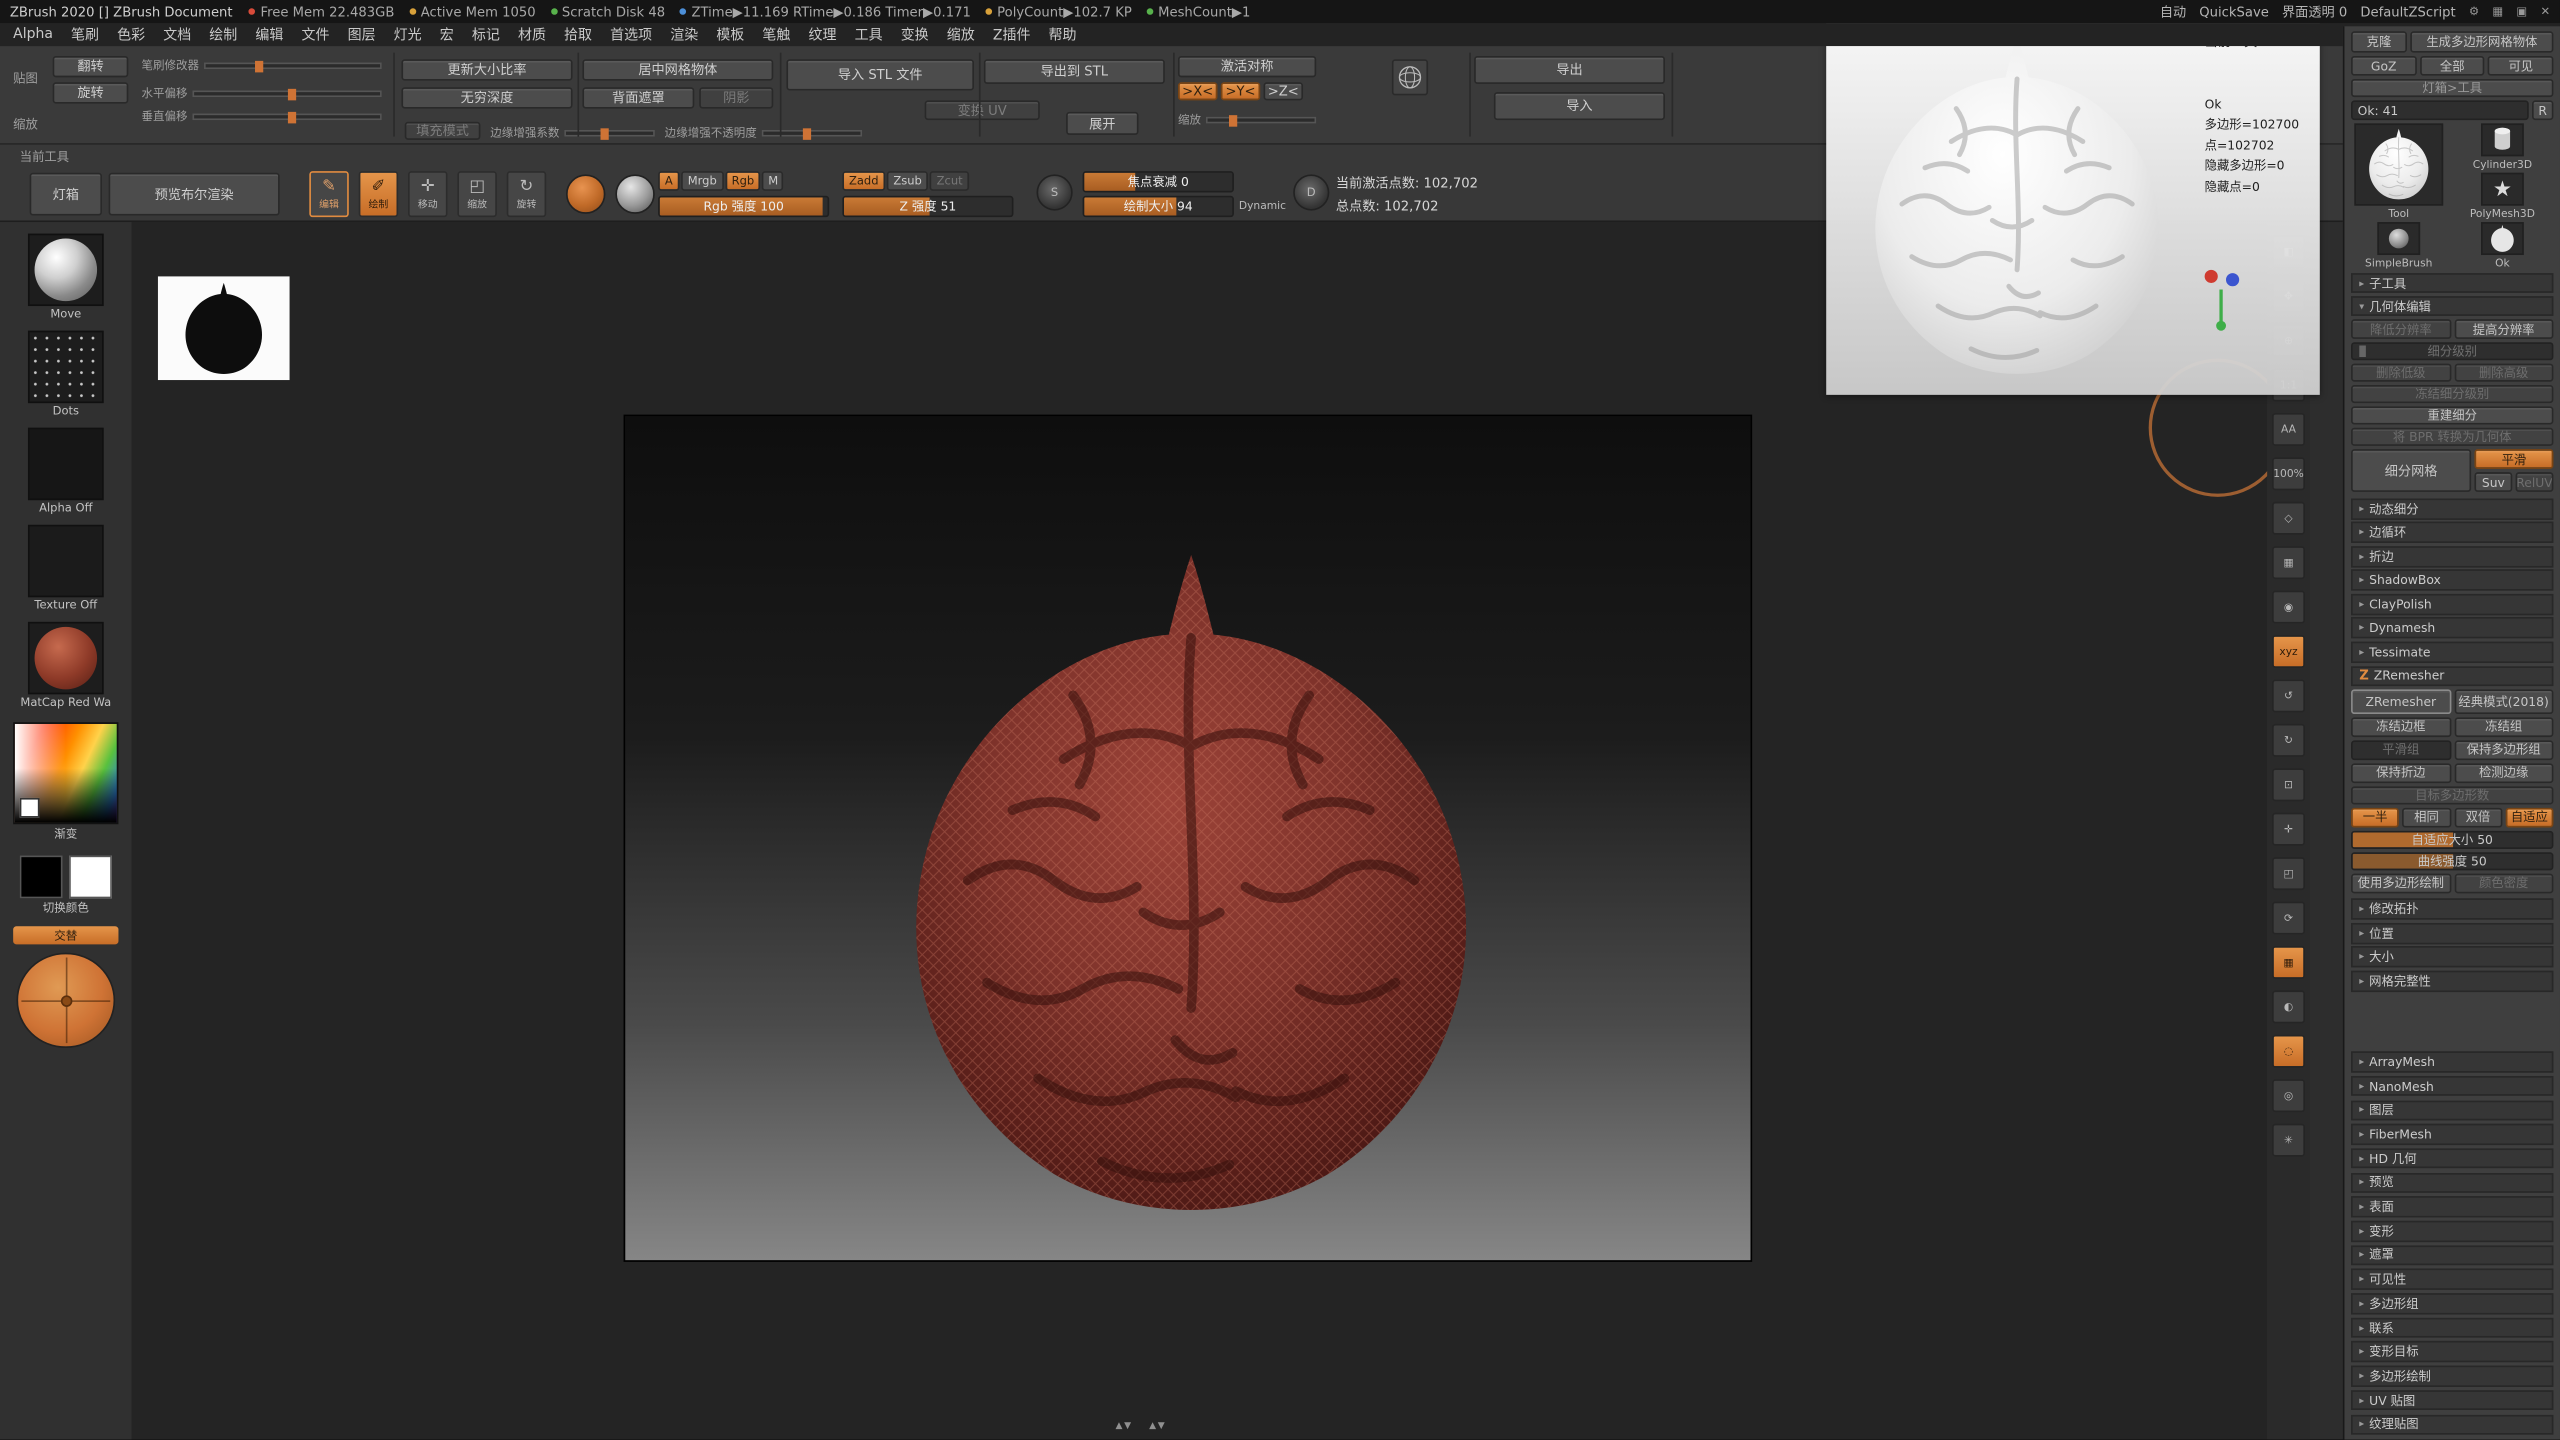 This screenshot has width=2560, height=1440. I want to click on aa-half-icon: AA, so click(2288, 429).